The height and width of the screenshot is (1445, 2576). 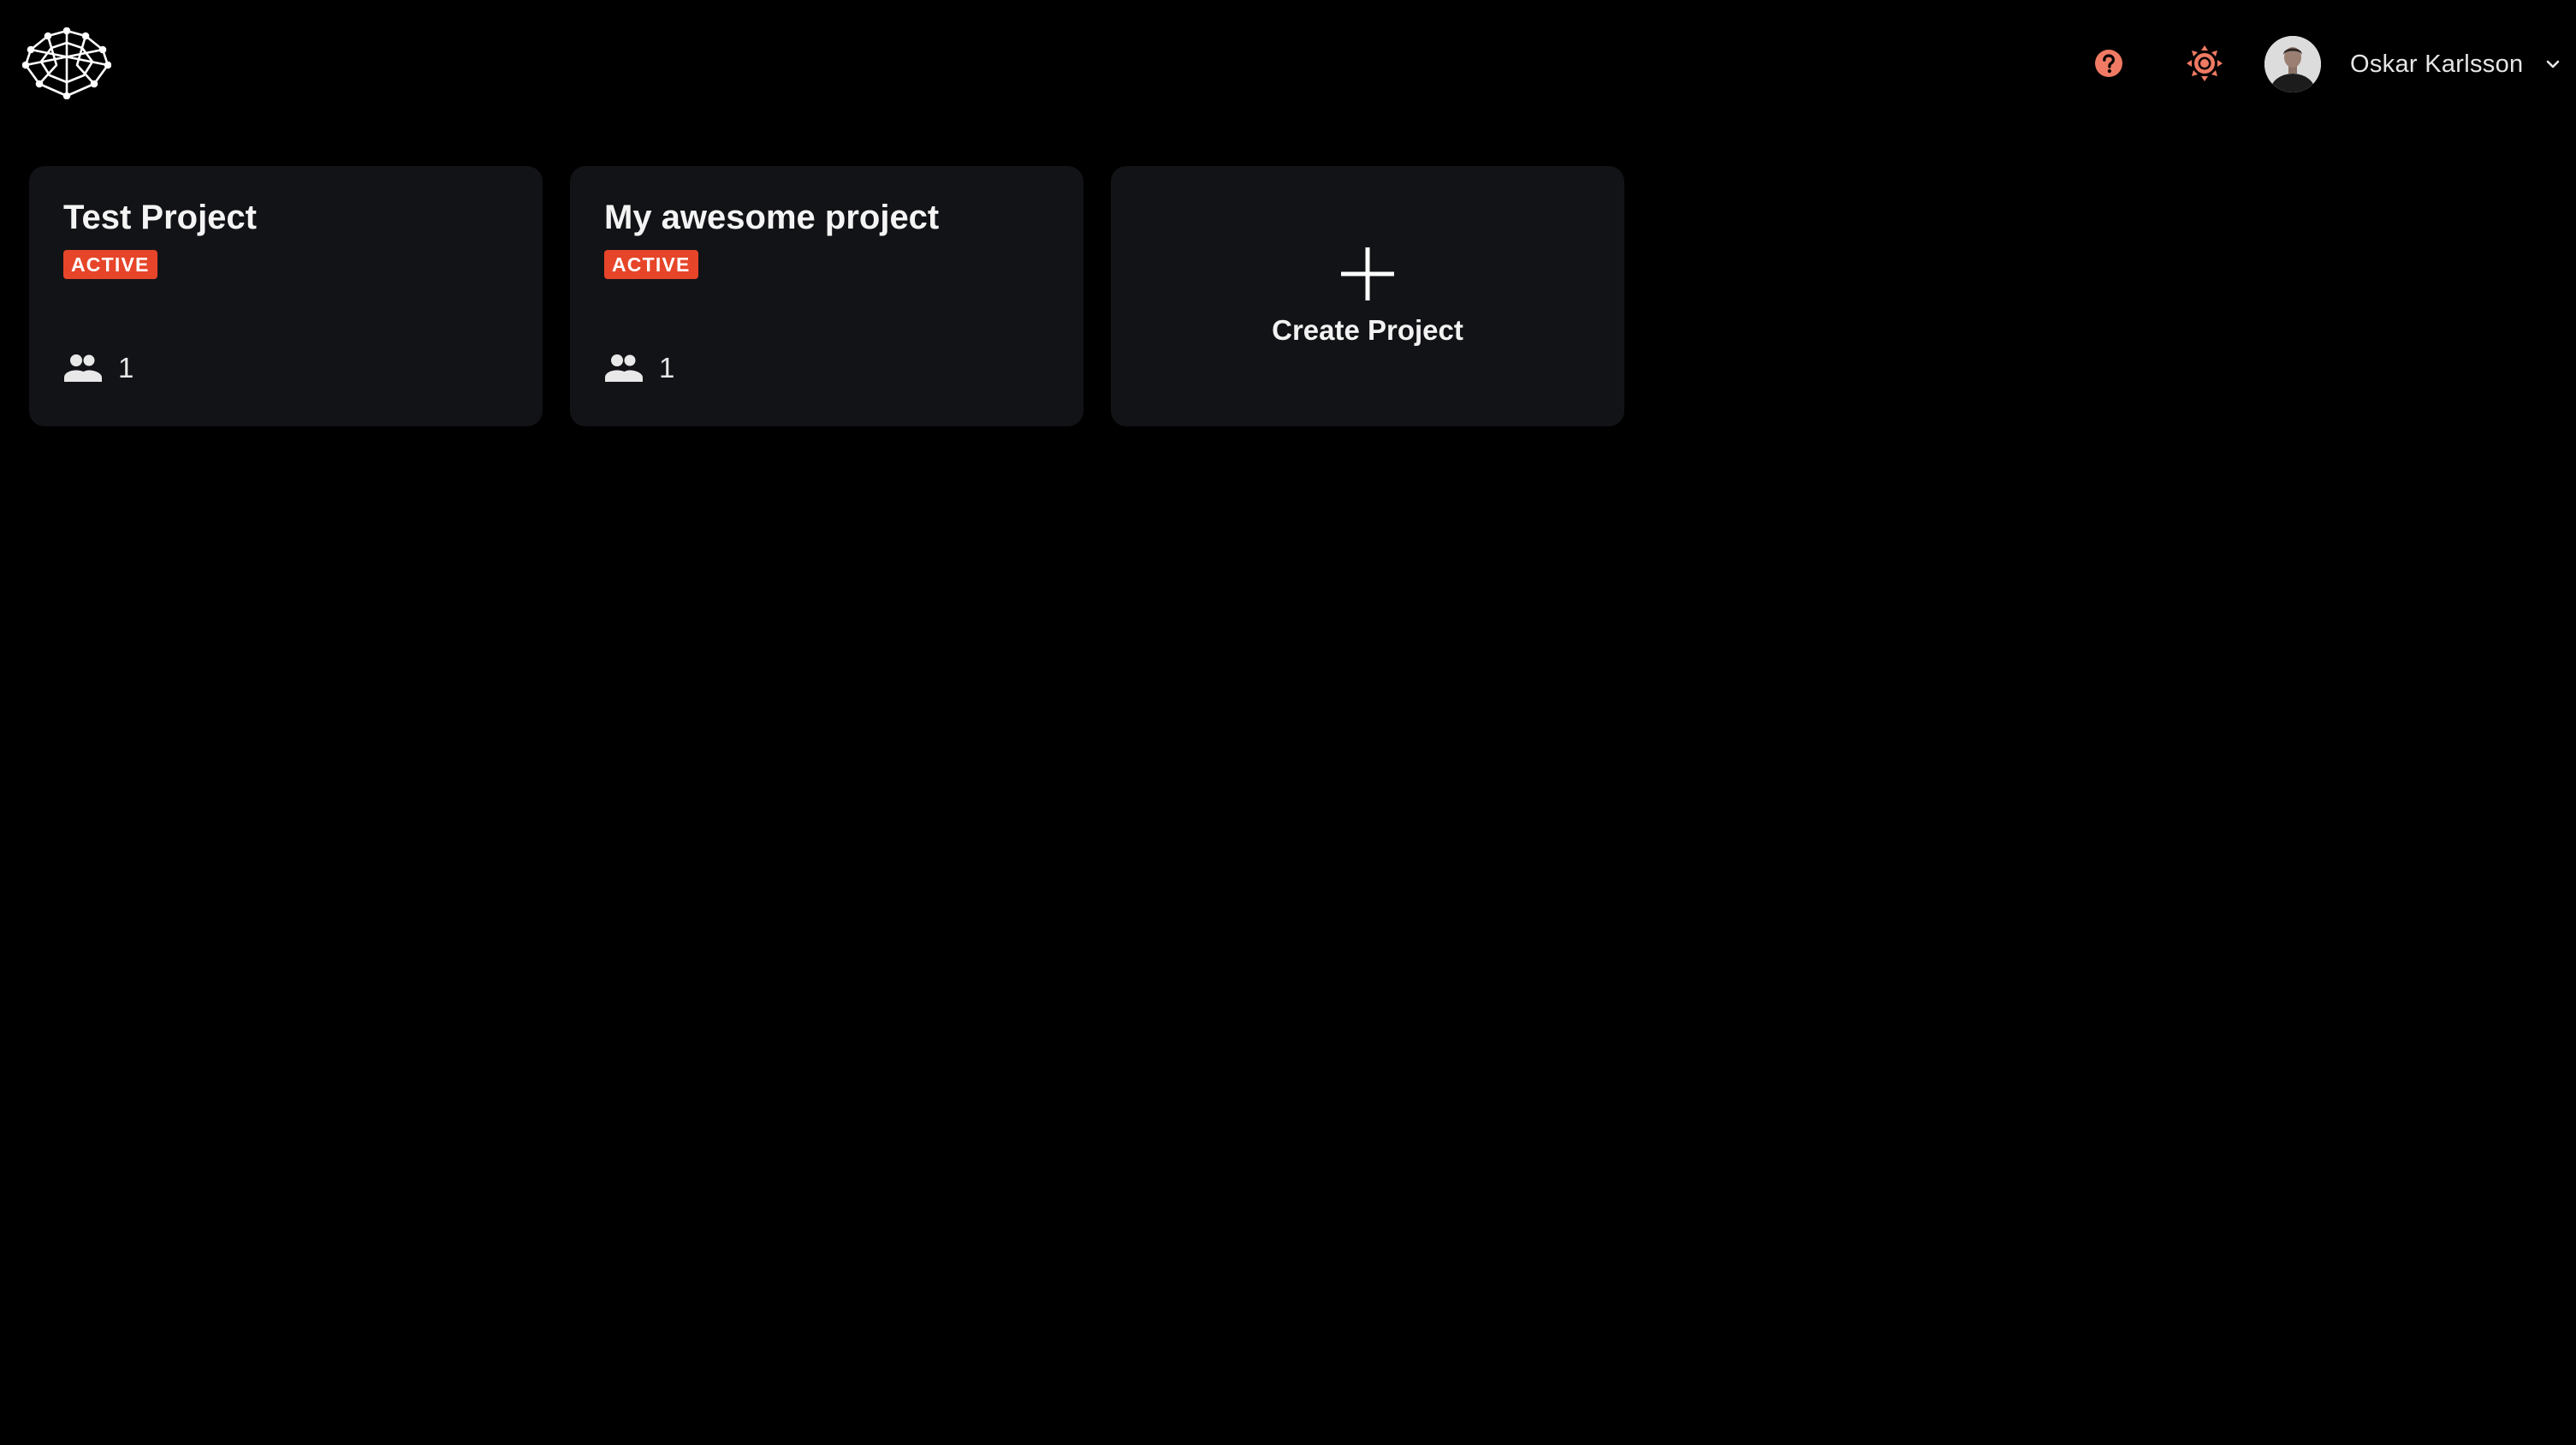 What do you see at coordinates (772, 217) in the screenshot?
I see `project-title: My awesome project` at bounding box center [772, 217].